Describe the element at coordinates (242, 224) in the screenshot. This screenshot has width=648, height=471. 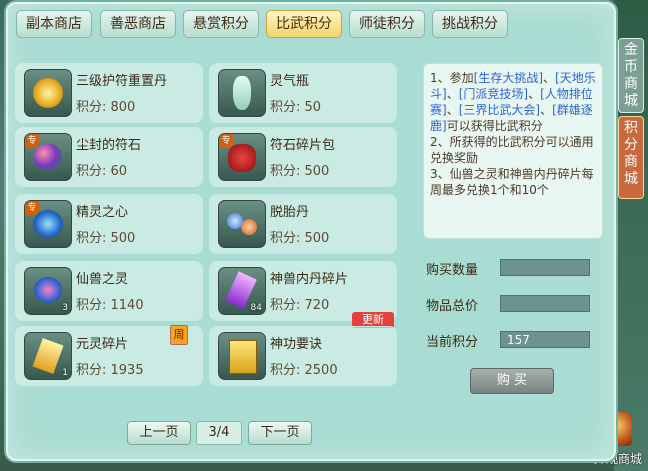
I see `pill-orbs-icon` at that location.